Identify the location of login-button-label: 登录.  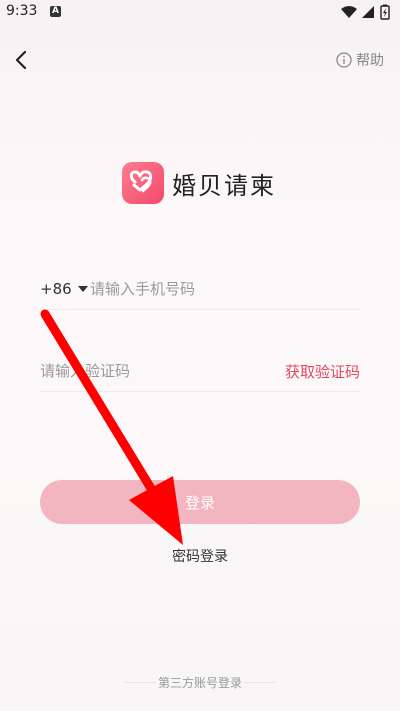
(199, 502).